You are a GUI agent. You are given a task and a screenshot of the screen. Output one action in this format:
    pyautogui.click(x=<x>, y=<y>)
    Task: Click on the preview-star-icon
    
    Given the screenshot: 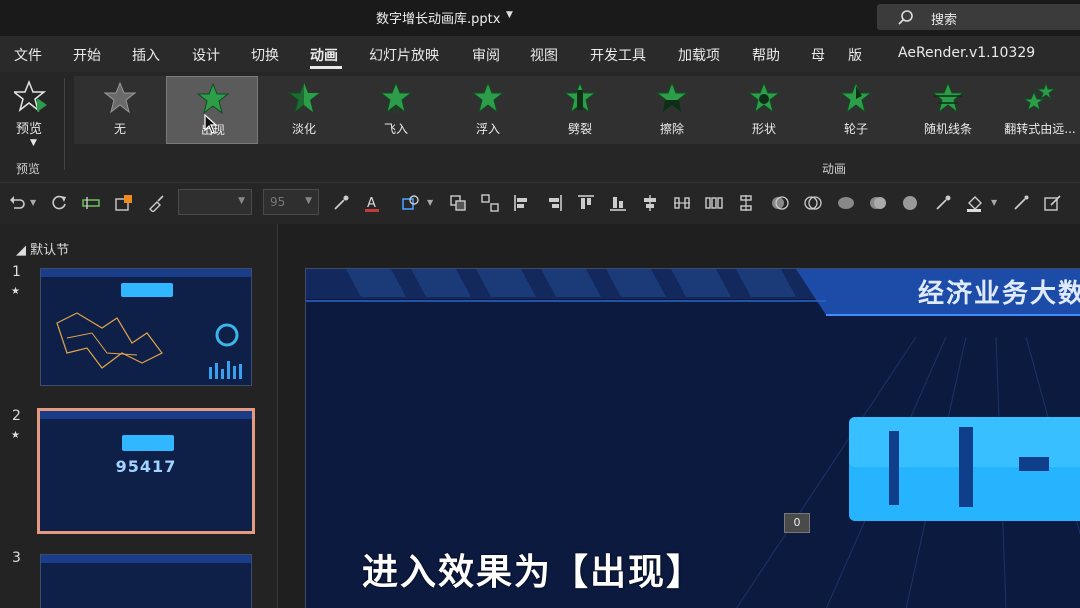 What is the action you would take?
    pyautogui.click(x=30, y=96)
    